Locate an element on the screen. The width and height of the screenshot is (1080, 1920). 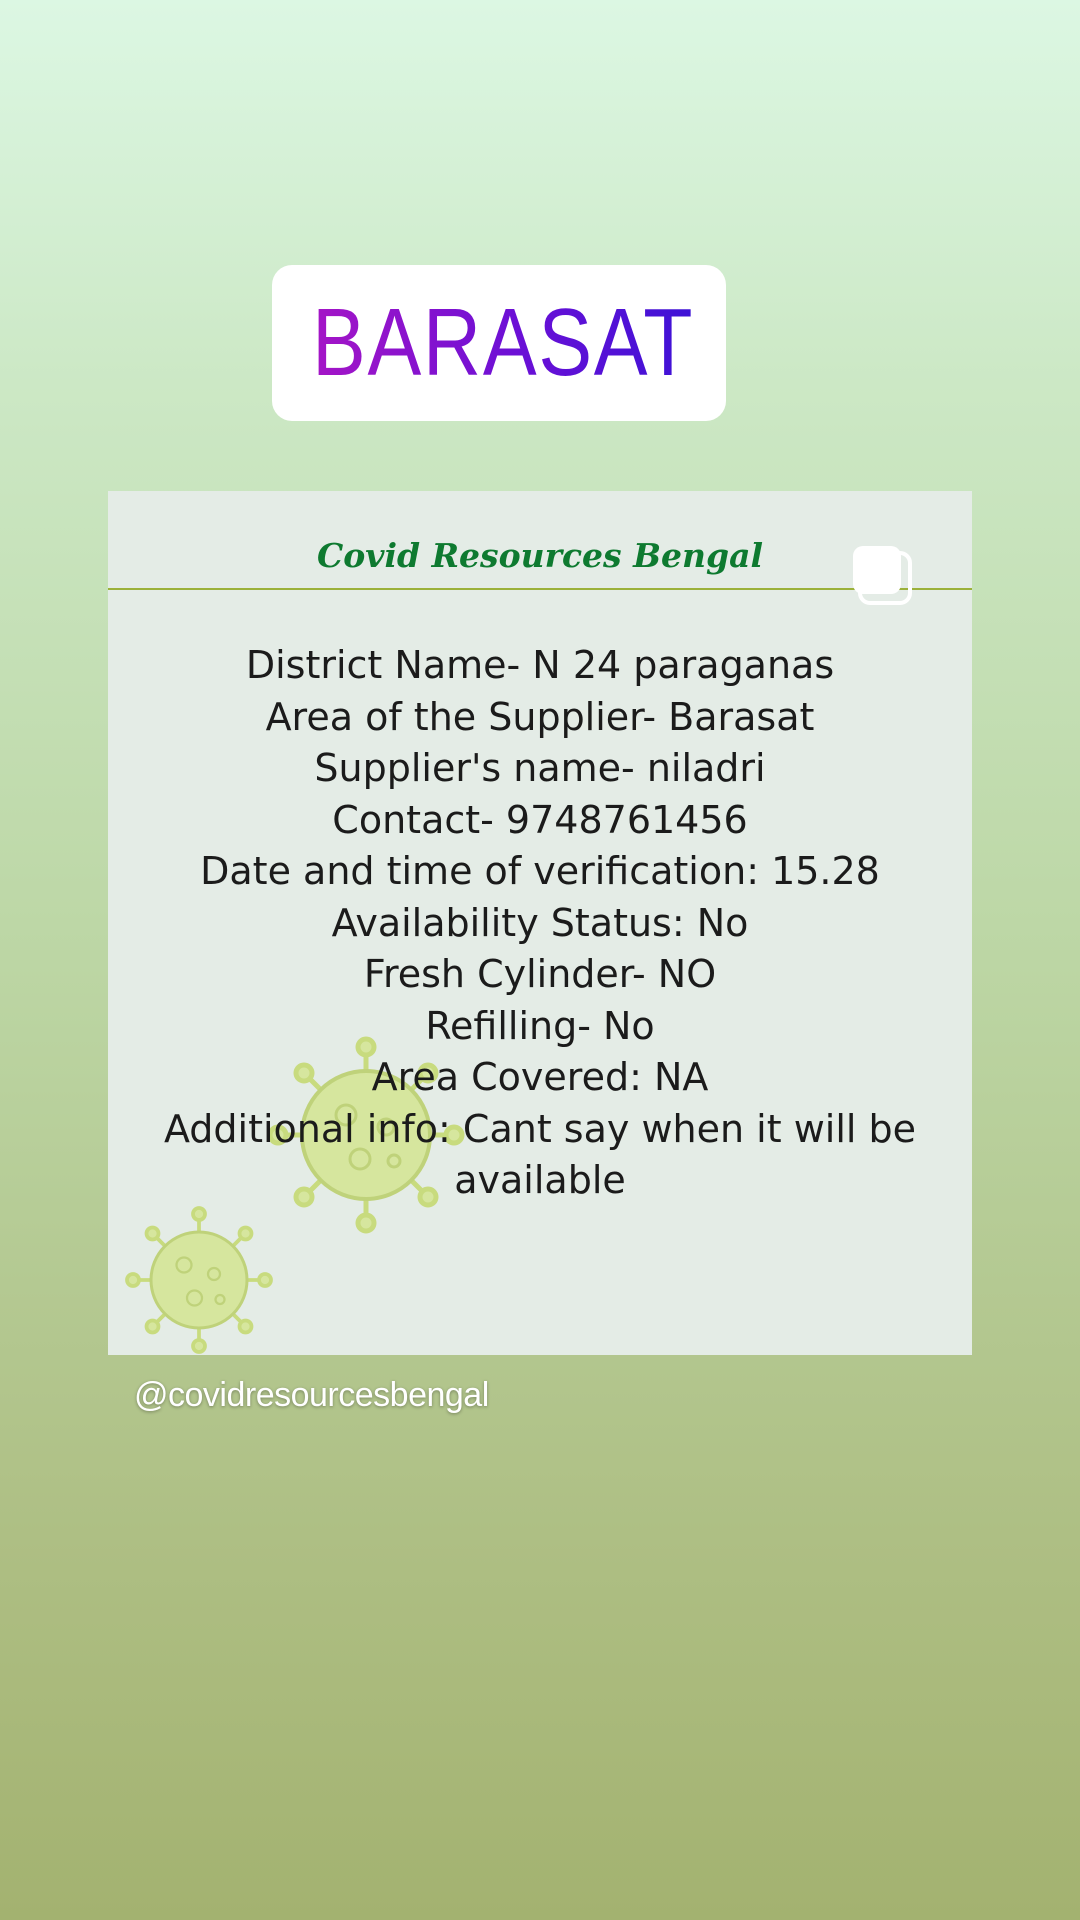
district-name-line: District Name- N 24 paraganas is located at coordinates (540, 665).